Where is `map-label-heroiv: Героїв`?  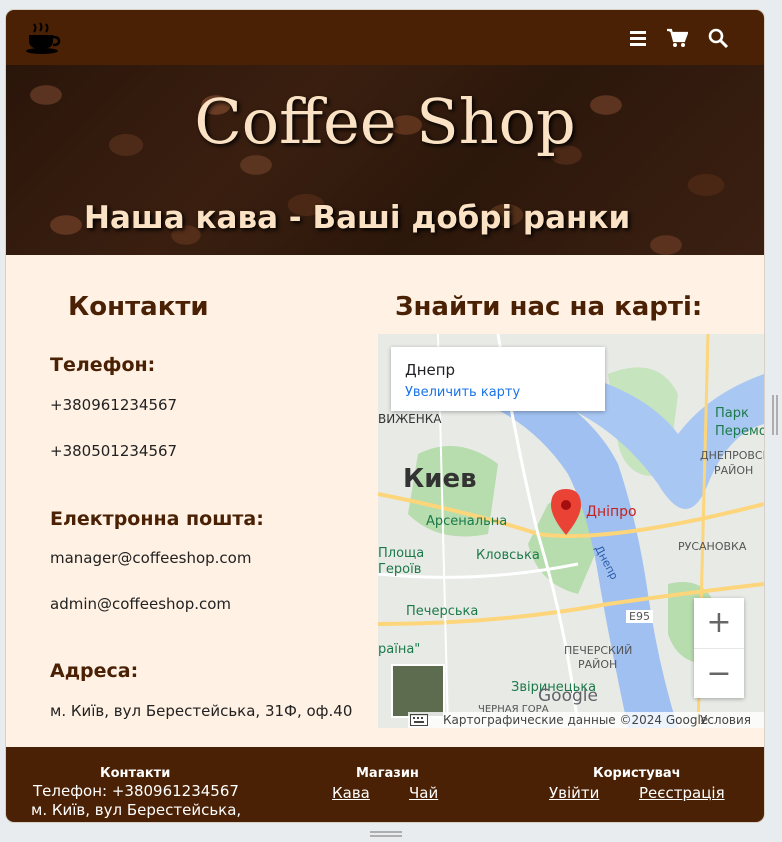
map-label-heroiv: Героїв is located at coordinates (400, 569).